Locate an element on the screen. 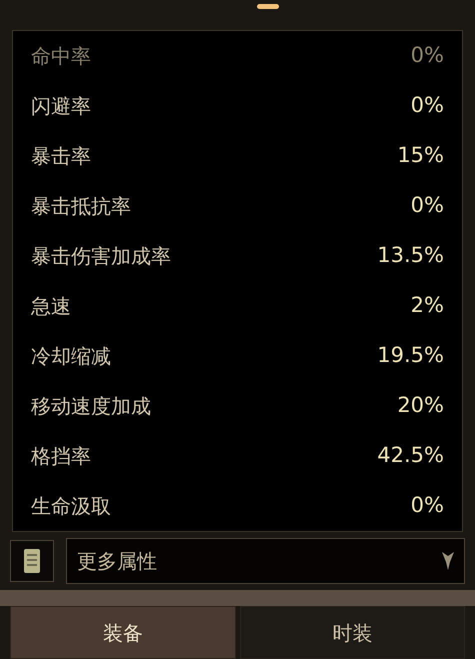 This screenshot has width=475, height=659. stat-label: 暴击率 is located at coordinates (61, 156).